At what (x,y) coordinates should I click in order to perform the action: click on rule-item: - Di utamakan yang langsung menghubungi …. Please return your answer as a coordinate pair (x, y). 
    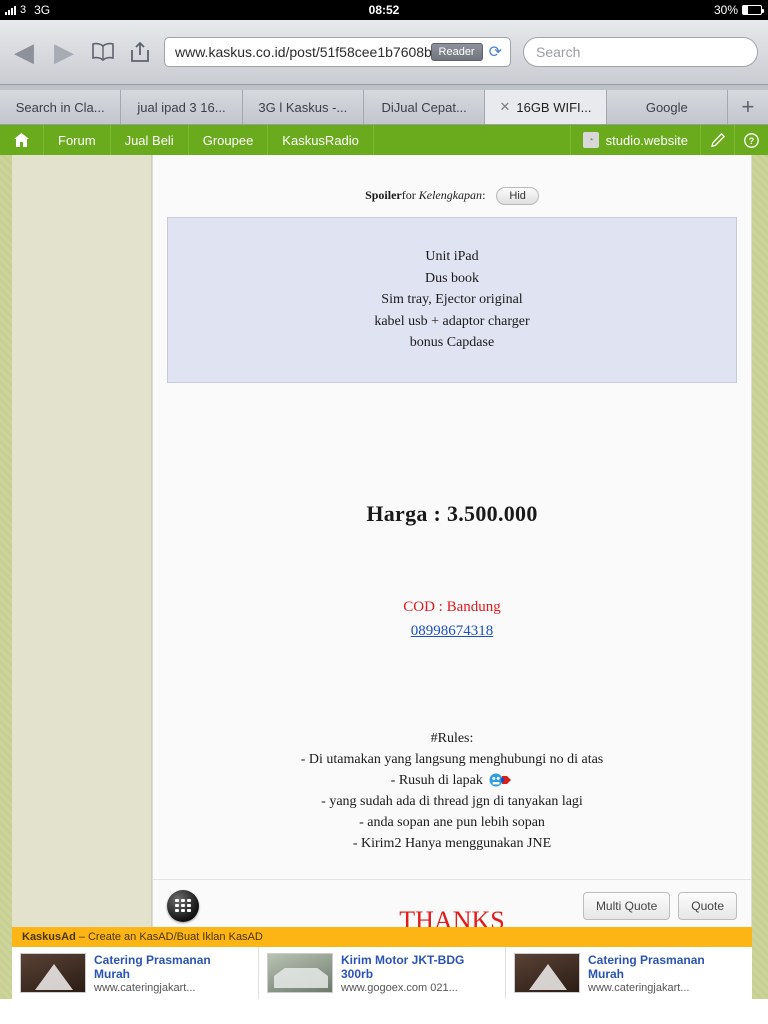
    Looking at the image, I should click on (452, 759).